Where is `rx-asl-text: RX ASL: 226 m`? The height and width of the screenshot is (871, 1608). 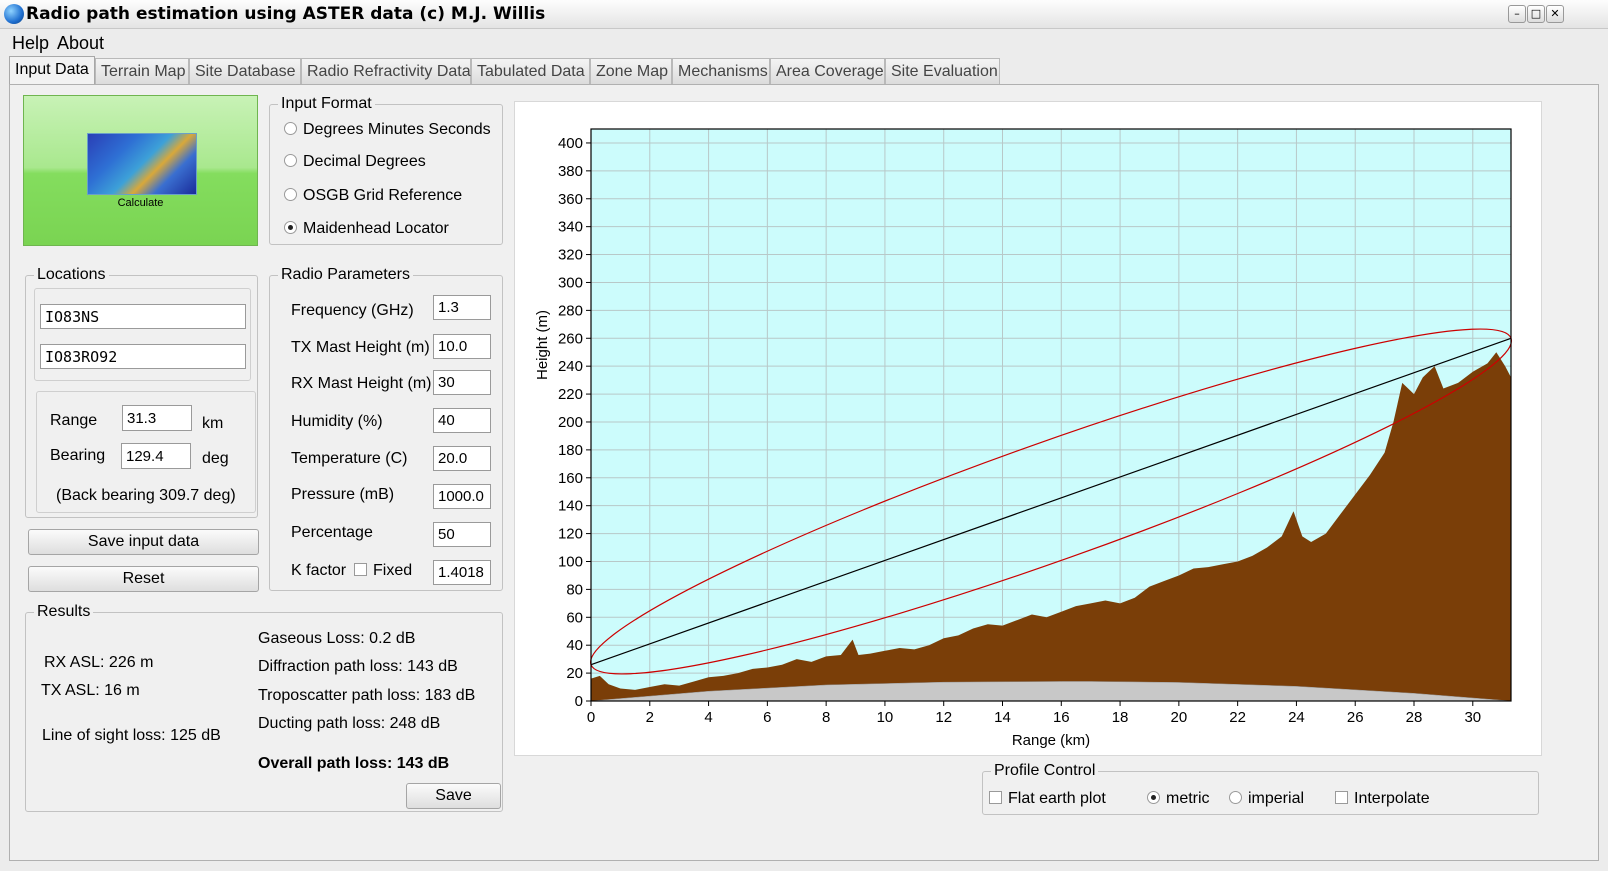
rx-asl-text: RX ASL: 226 m is located at coordinates (99, 662).